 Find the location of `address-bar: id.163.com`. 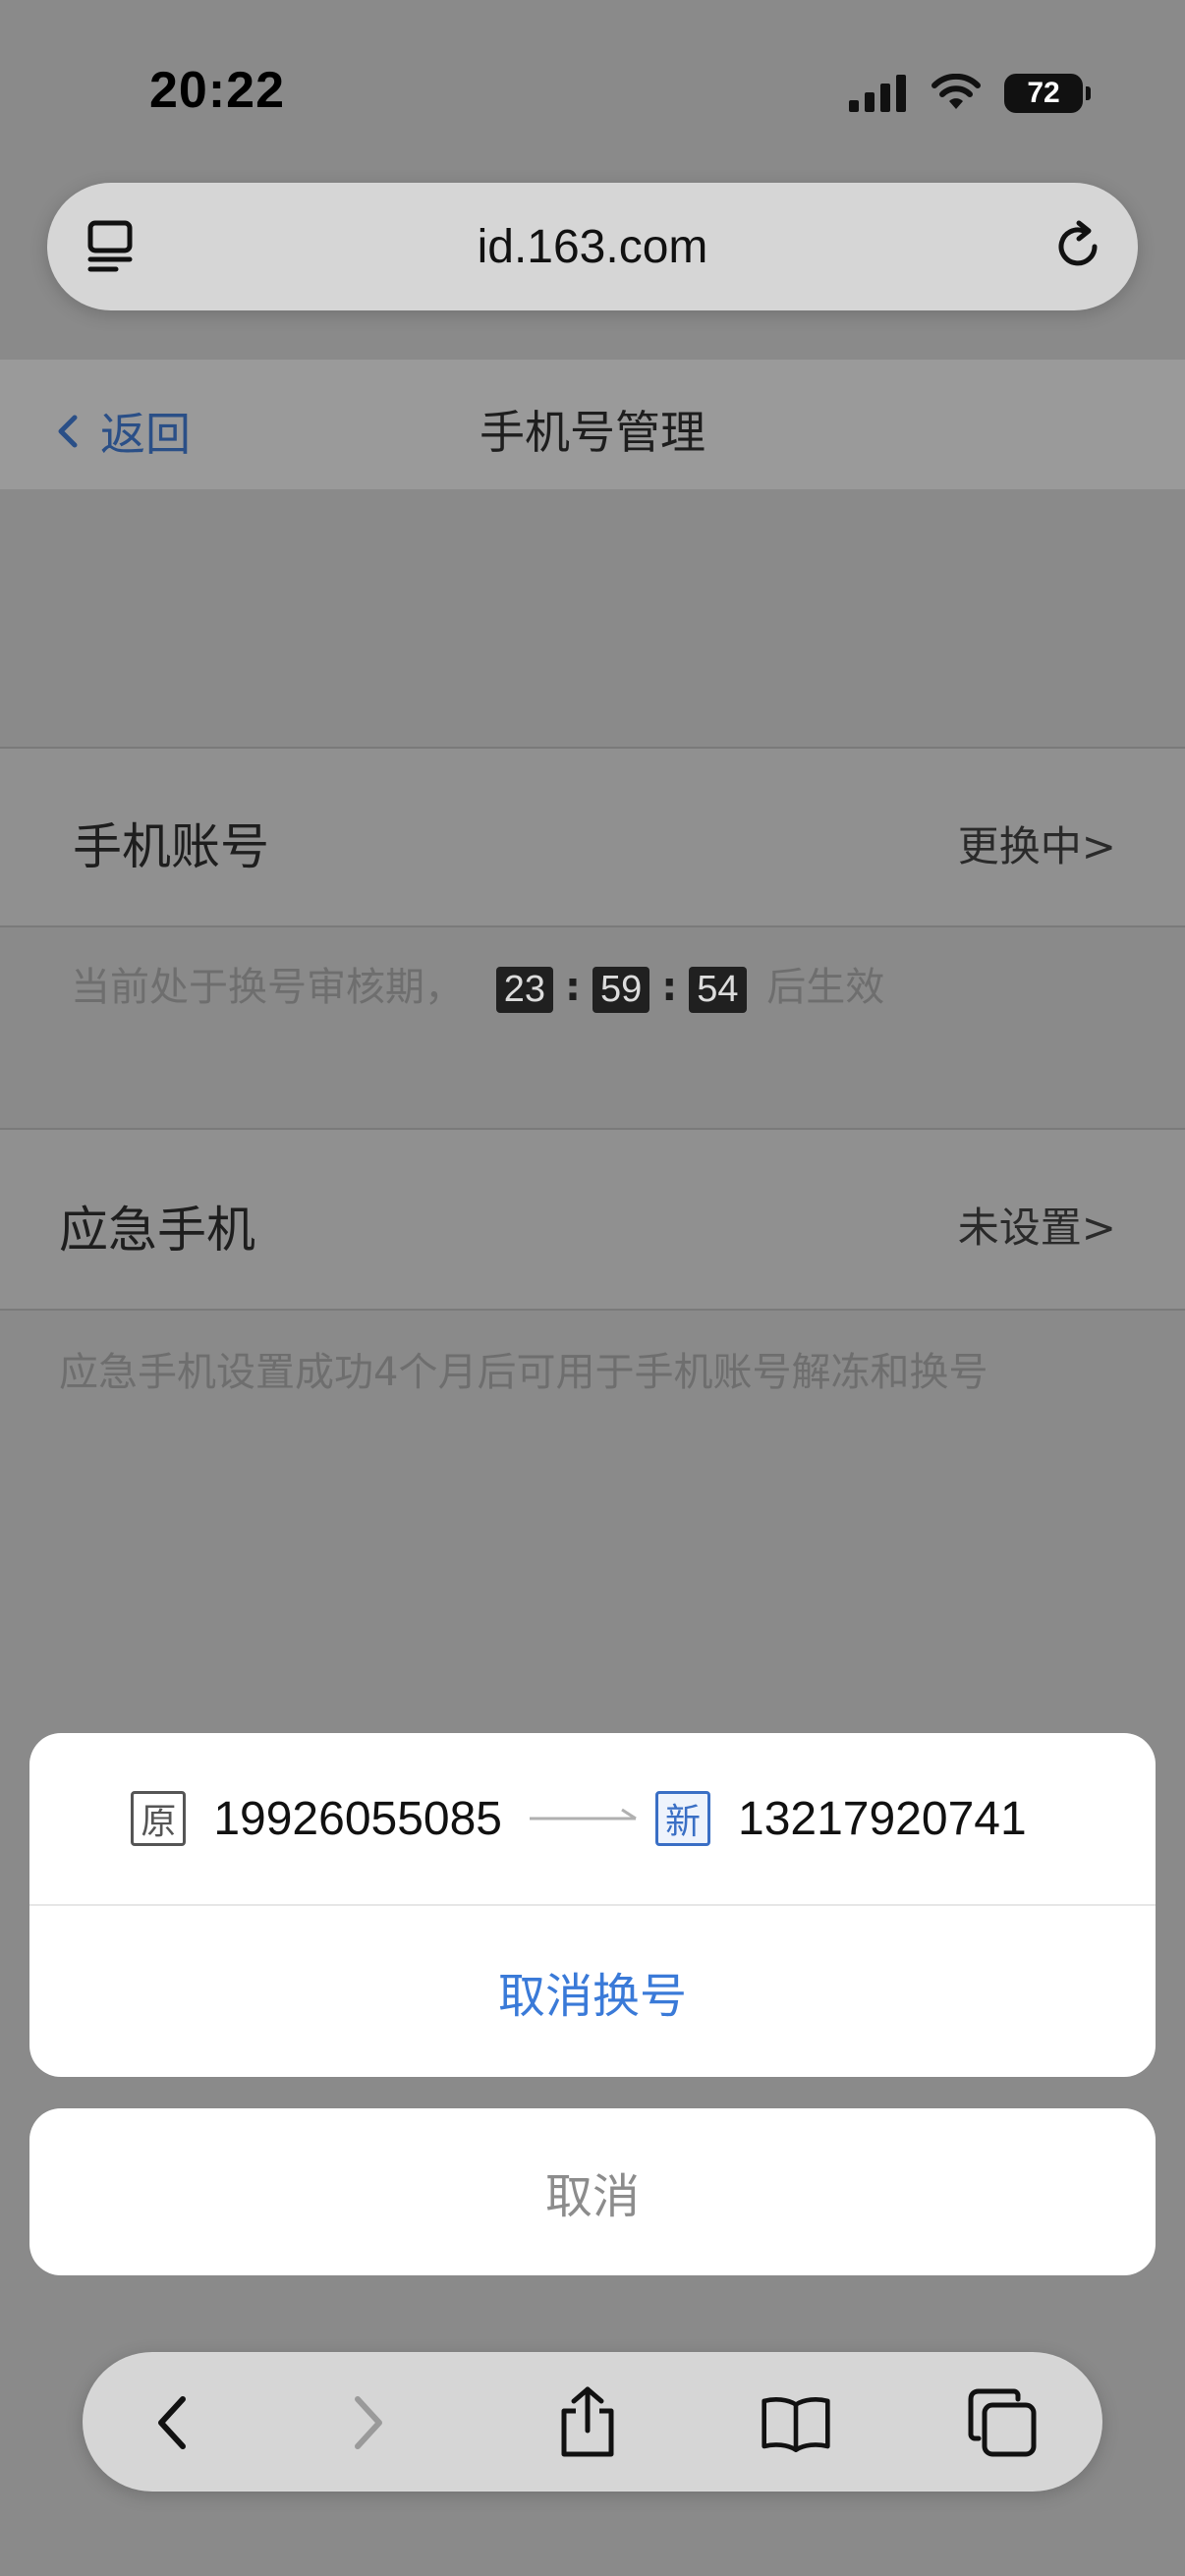

address-bar: id.163.com is located at coordinates (592, 246).